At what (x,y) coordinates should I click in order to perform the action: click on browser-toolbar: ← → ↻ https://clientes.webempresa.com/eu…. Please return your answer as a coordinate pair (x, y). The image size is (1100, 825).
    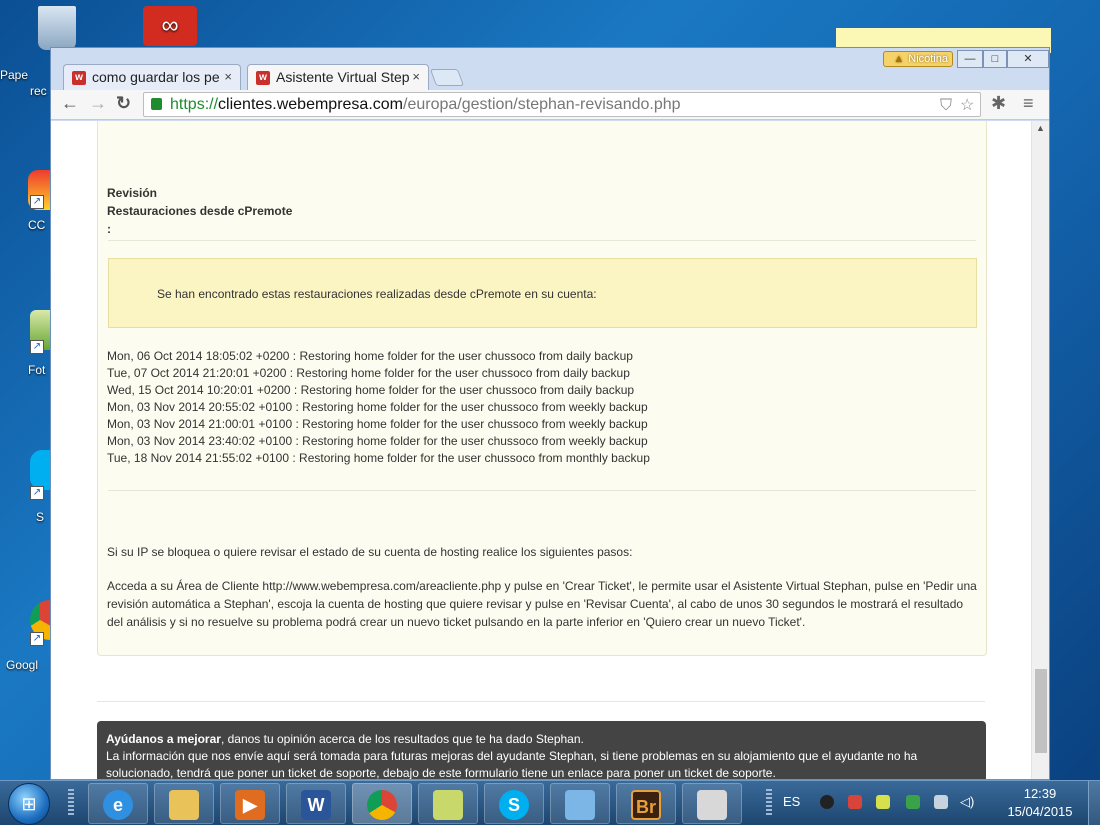
    Looking at the image, I should click on (550, 105).